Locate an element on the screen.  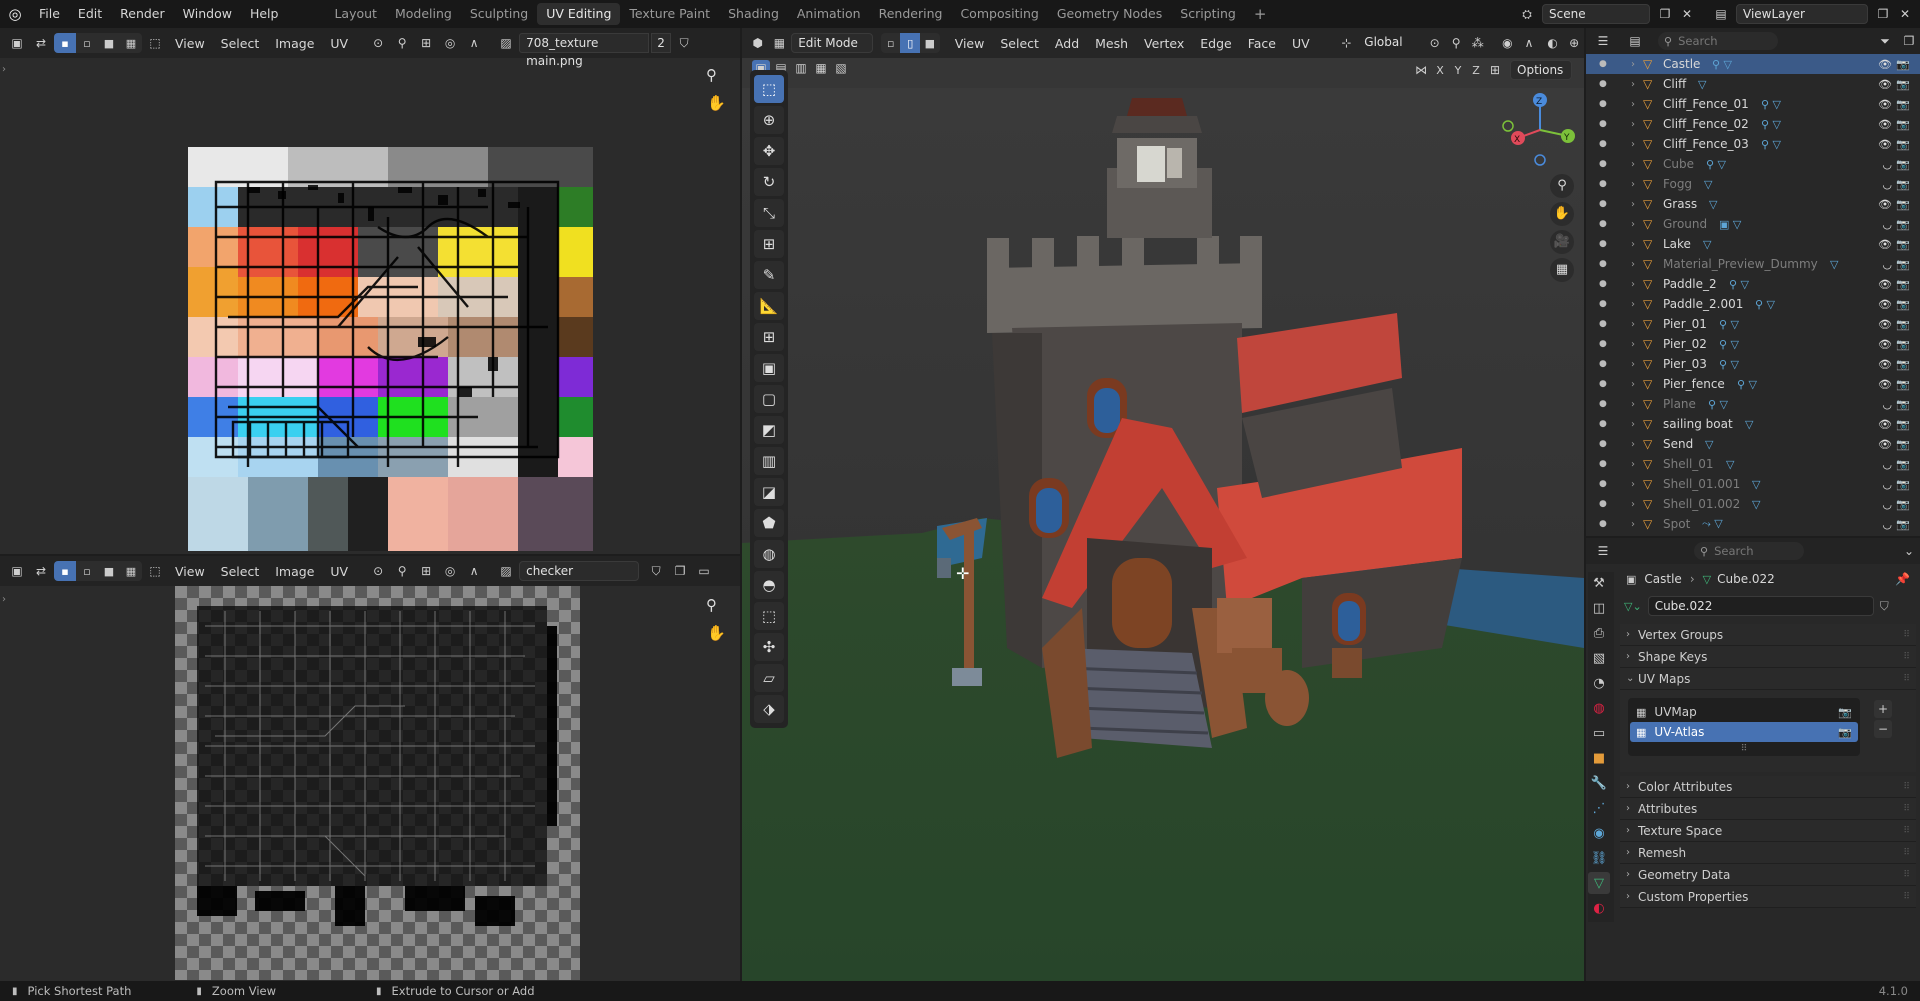
shear-tool: ▱ is located at coordinates (769, 678).